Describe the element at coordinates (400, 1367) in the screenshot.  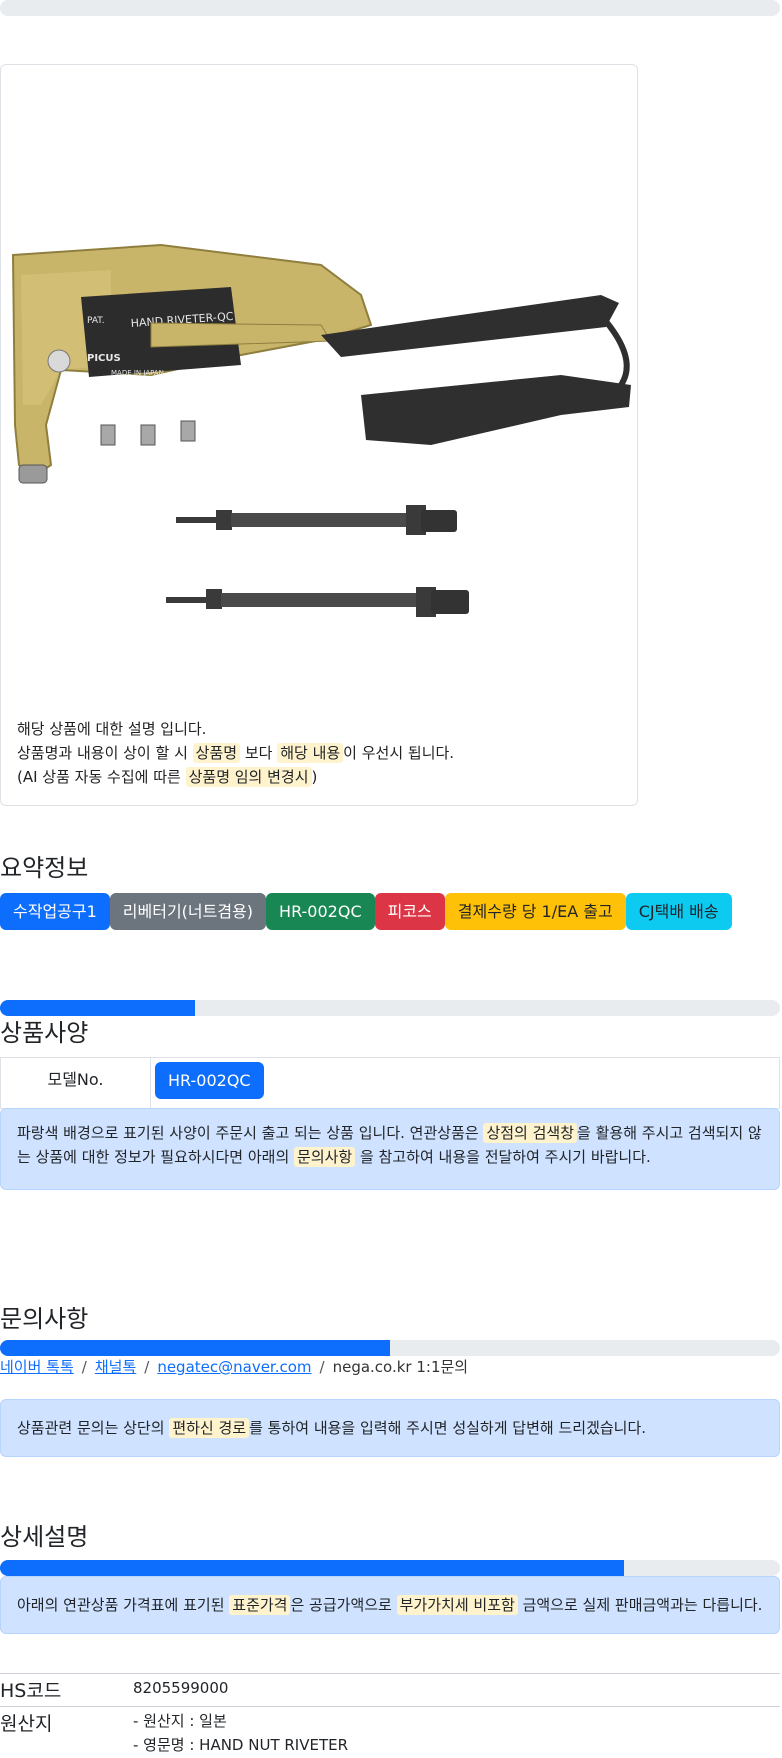
I see `site-inquiry-text: nega.co.kr 1:1문의` at that location.